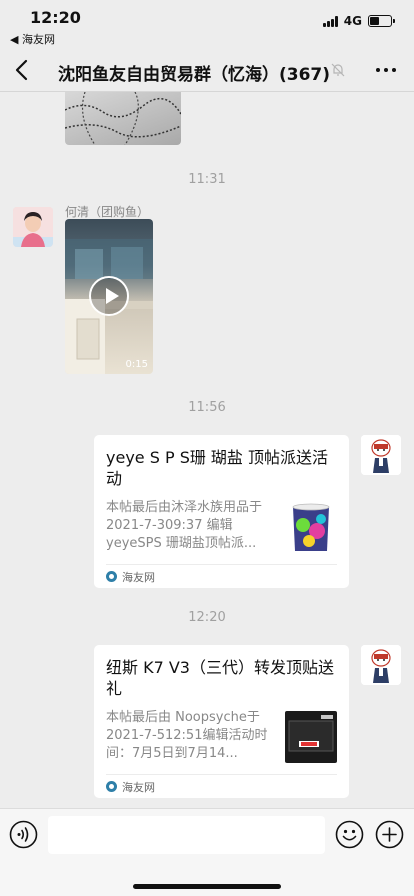  What do you see at coordinates (207, 25) in the screenshot?
I see `status-bar: 12:20 ◀ 海友网 4G` at bounding box center [207, 25].